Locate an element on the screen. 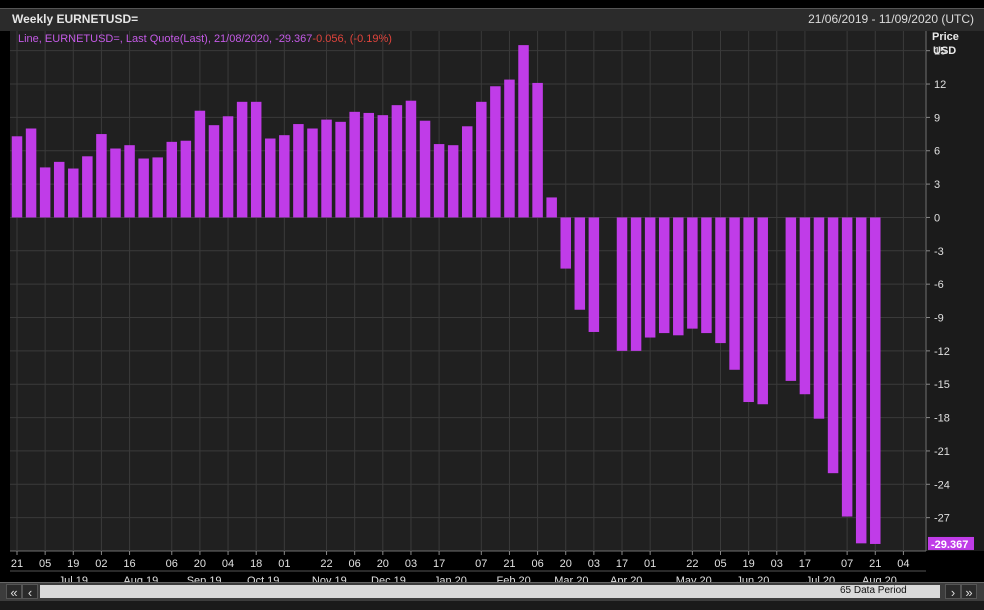 This screenshot has width=984, height=610. x-day-tick-label: 02 is located at coordinates (101, 564).